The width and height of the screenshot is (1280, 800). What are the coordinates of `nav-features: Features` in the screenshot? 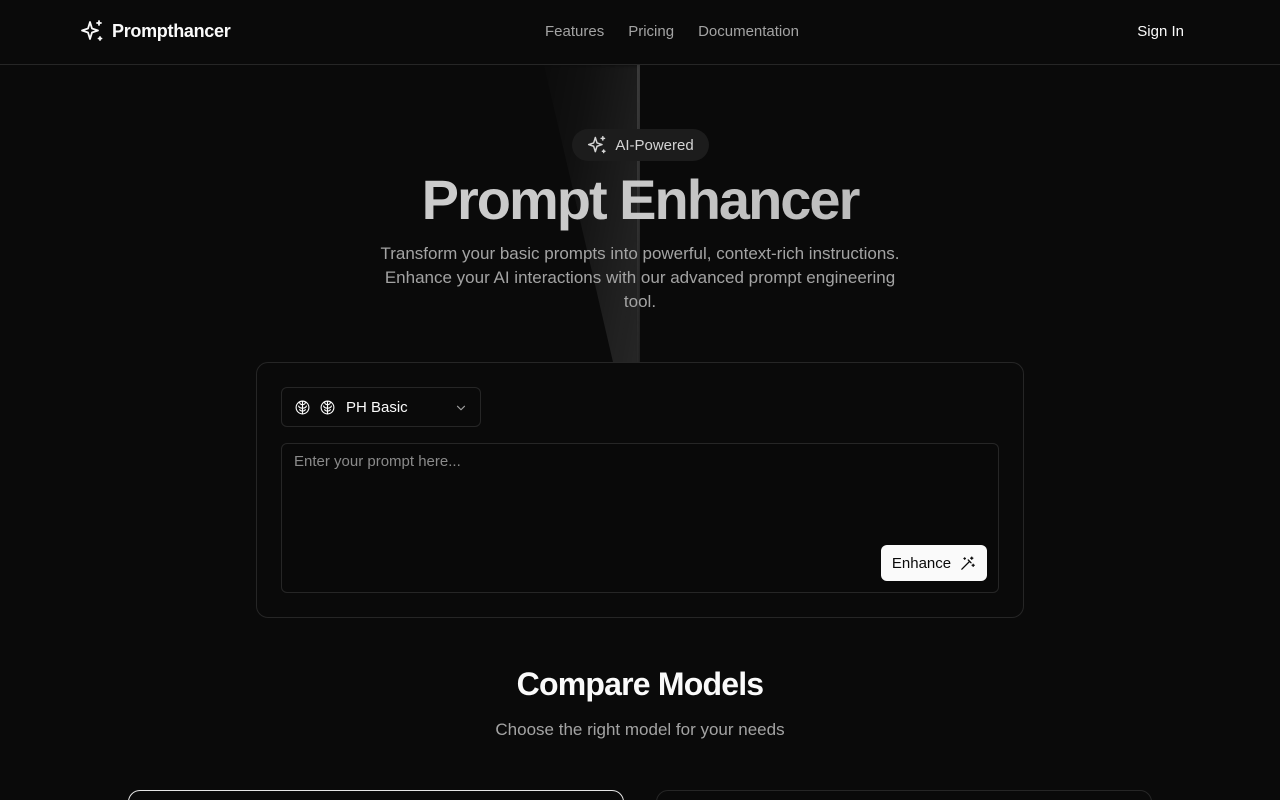 It's located at (574, 32).